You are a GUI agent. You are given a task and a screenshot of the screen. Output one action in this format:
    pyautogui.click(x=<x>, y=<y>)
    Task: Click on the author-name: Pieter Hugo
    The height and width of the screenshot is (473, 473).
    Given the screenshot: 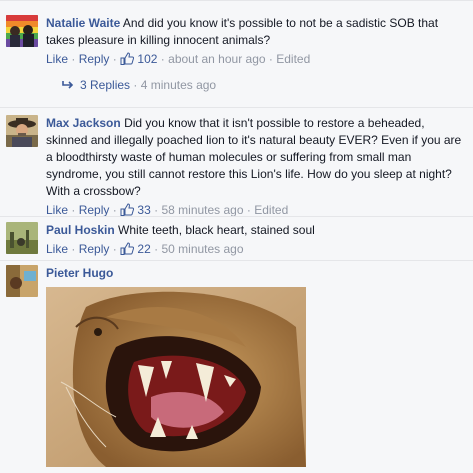 What is the action you would take?
    pyautogui.click(x=79, y=273)
    